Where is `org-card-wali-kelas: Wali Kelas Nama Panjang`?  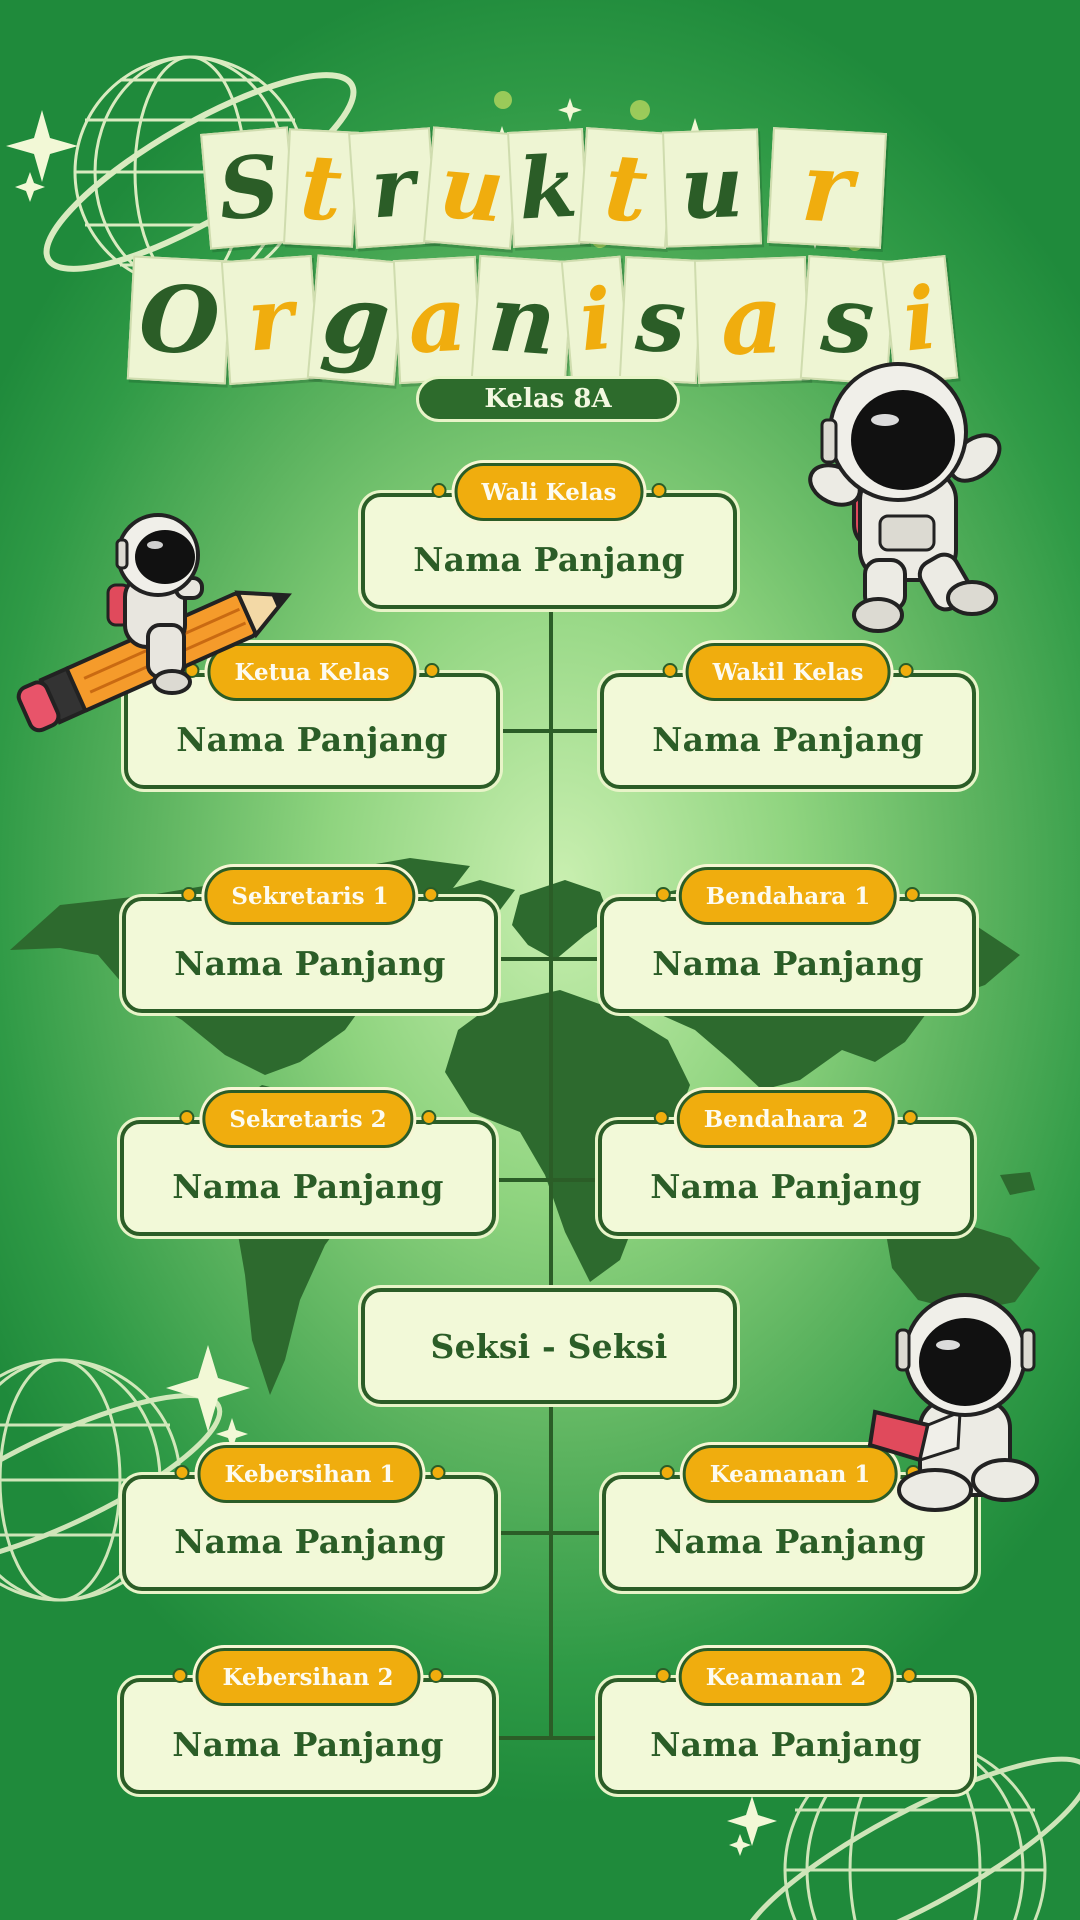 org-card-wali-kelas: Wali Kelas Nama Panjang is located at coordinates (549, 536).